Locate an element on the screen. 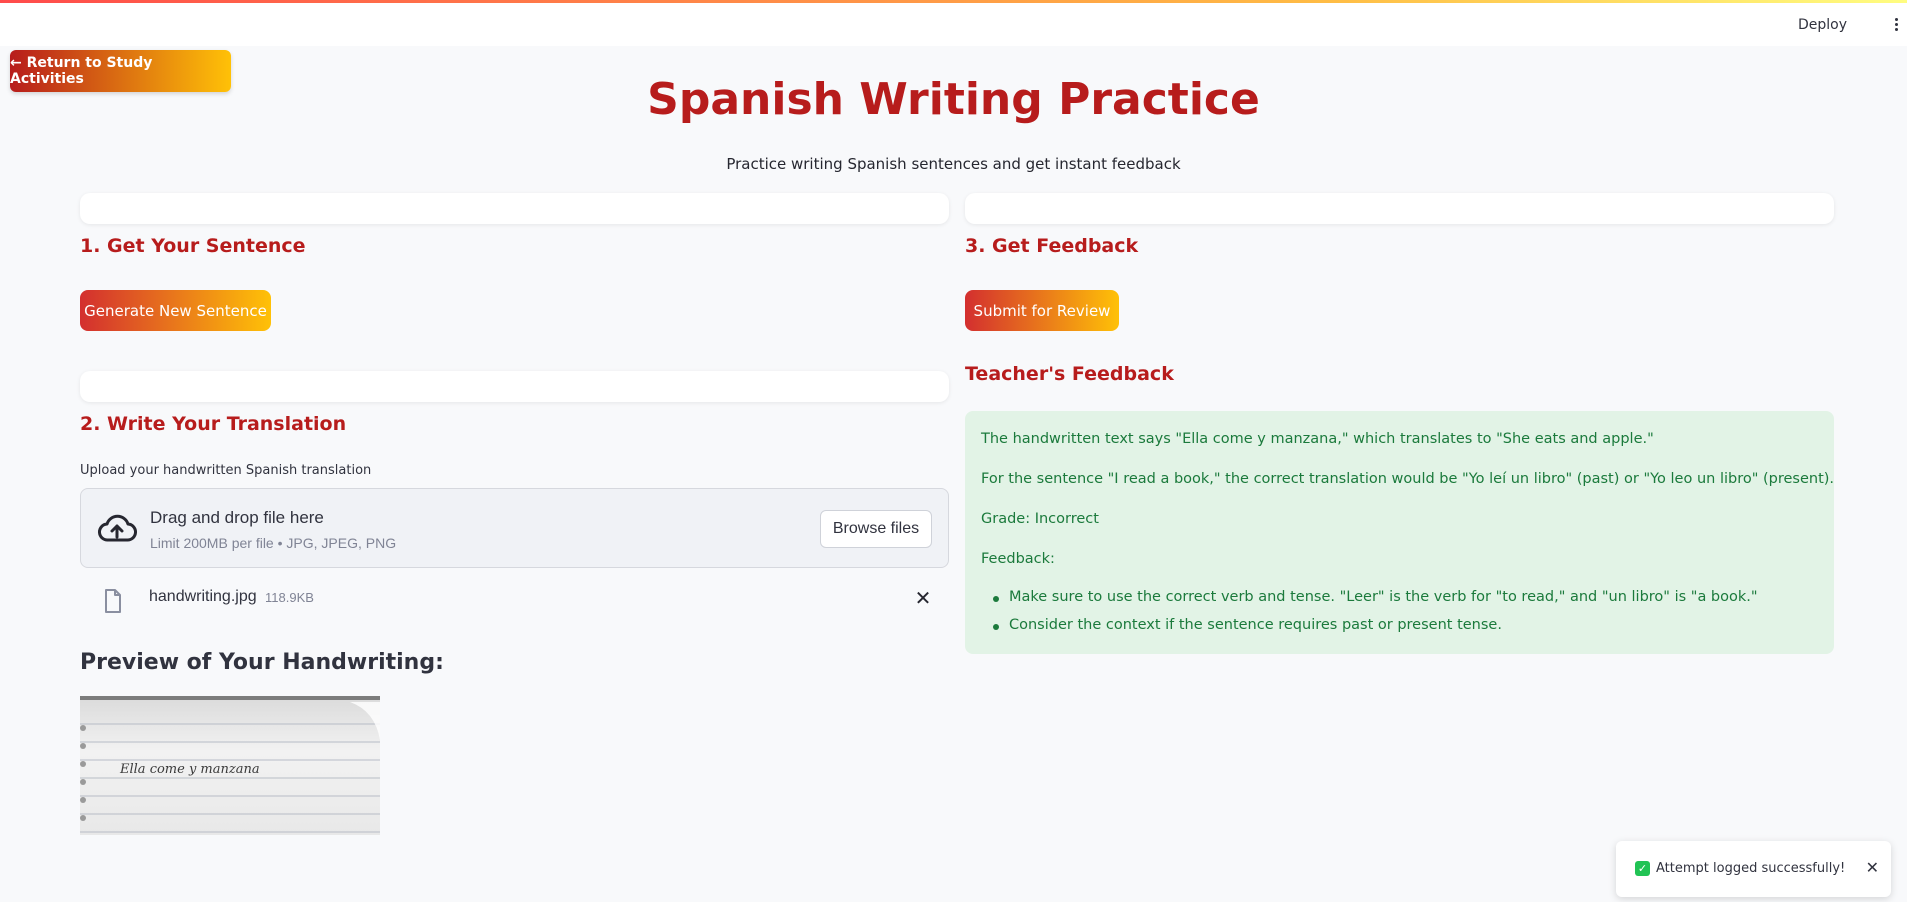 Image resolution: width=1907 pixels, height=902 pixels. notebook-paper-illustration: Ella come y manzana is located at coordinates (230, 767).